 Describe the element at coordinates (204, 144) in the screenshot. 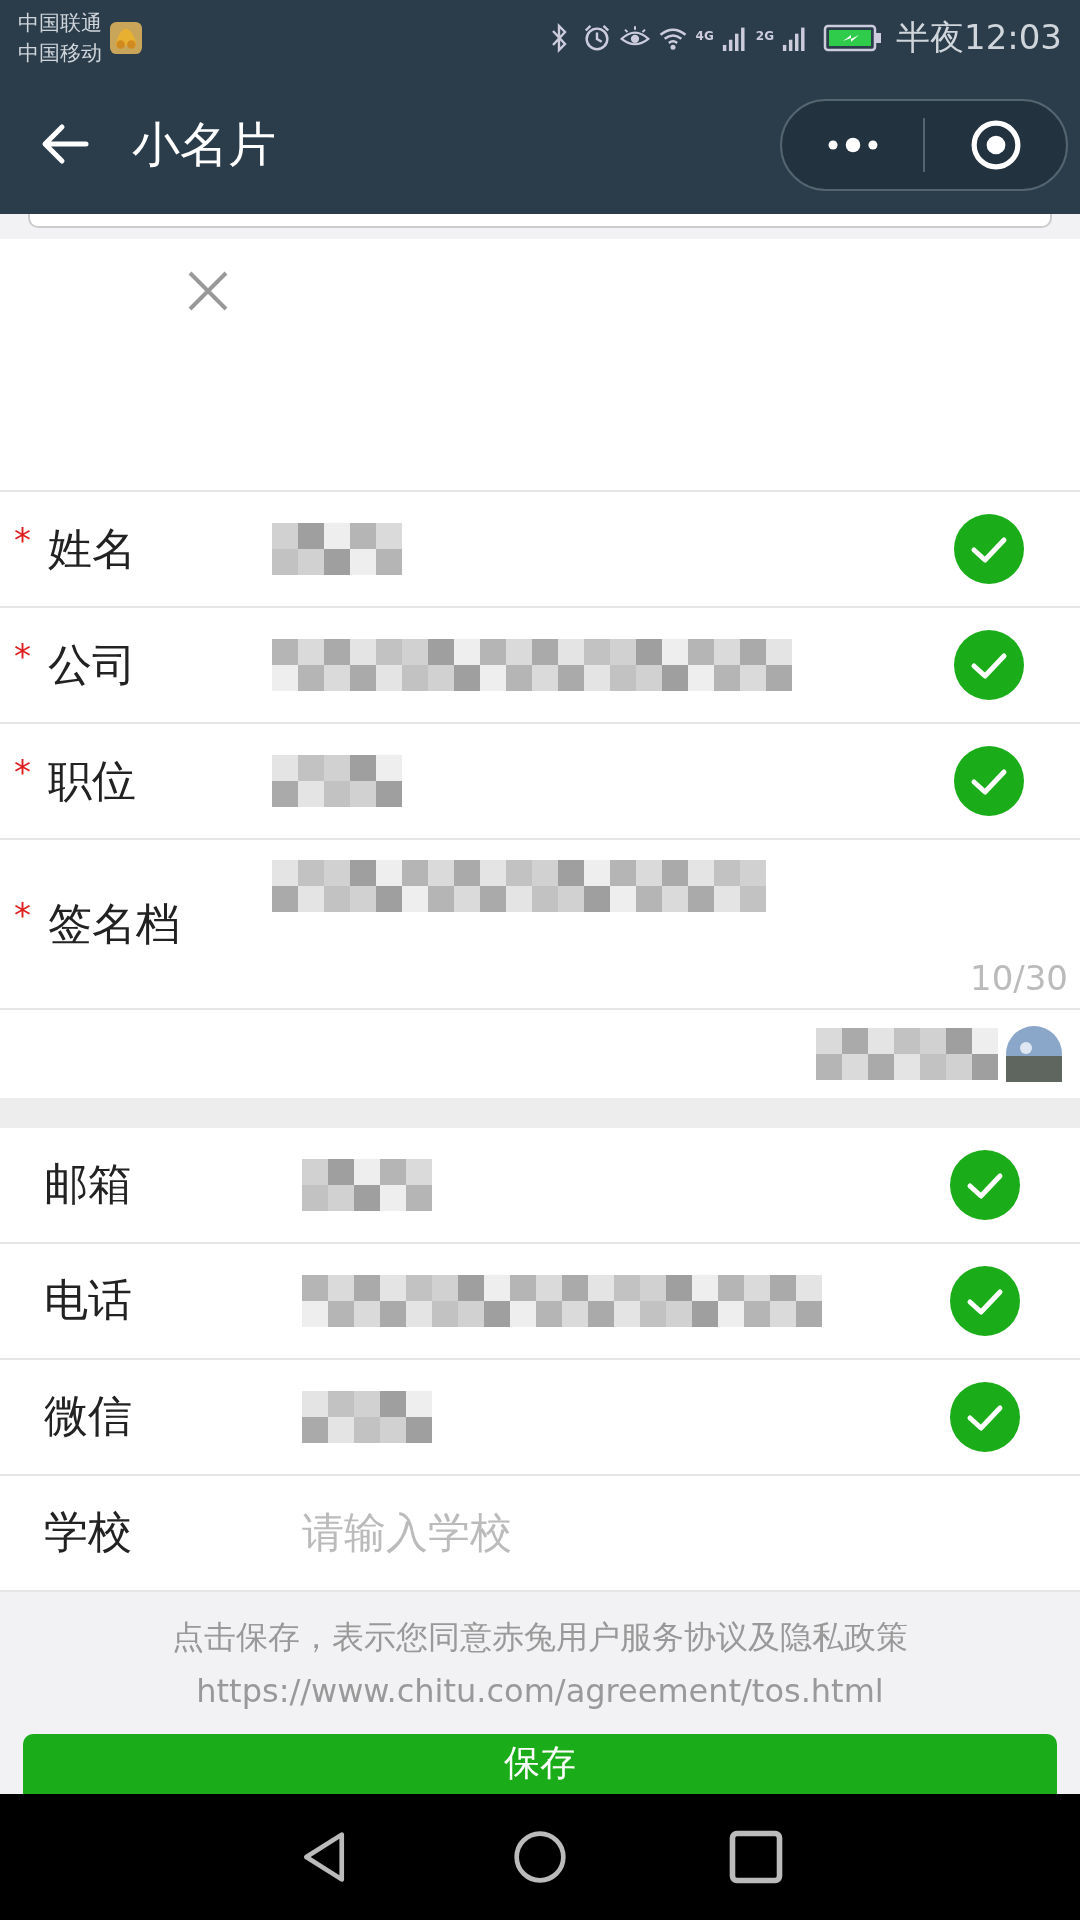

I see `page-title: 小名片` at that location.